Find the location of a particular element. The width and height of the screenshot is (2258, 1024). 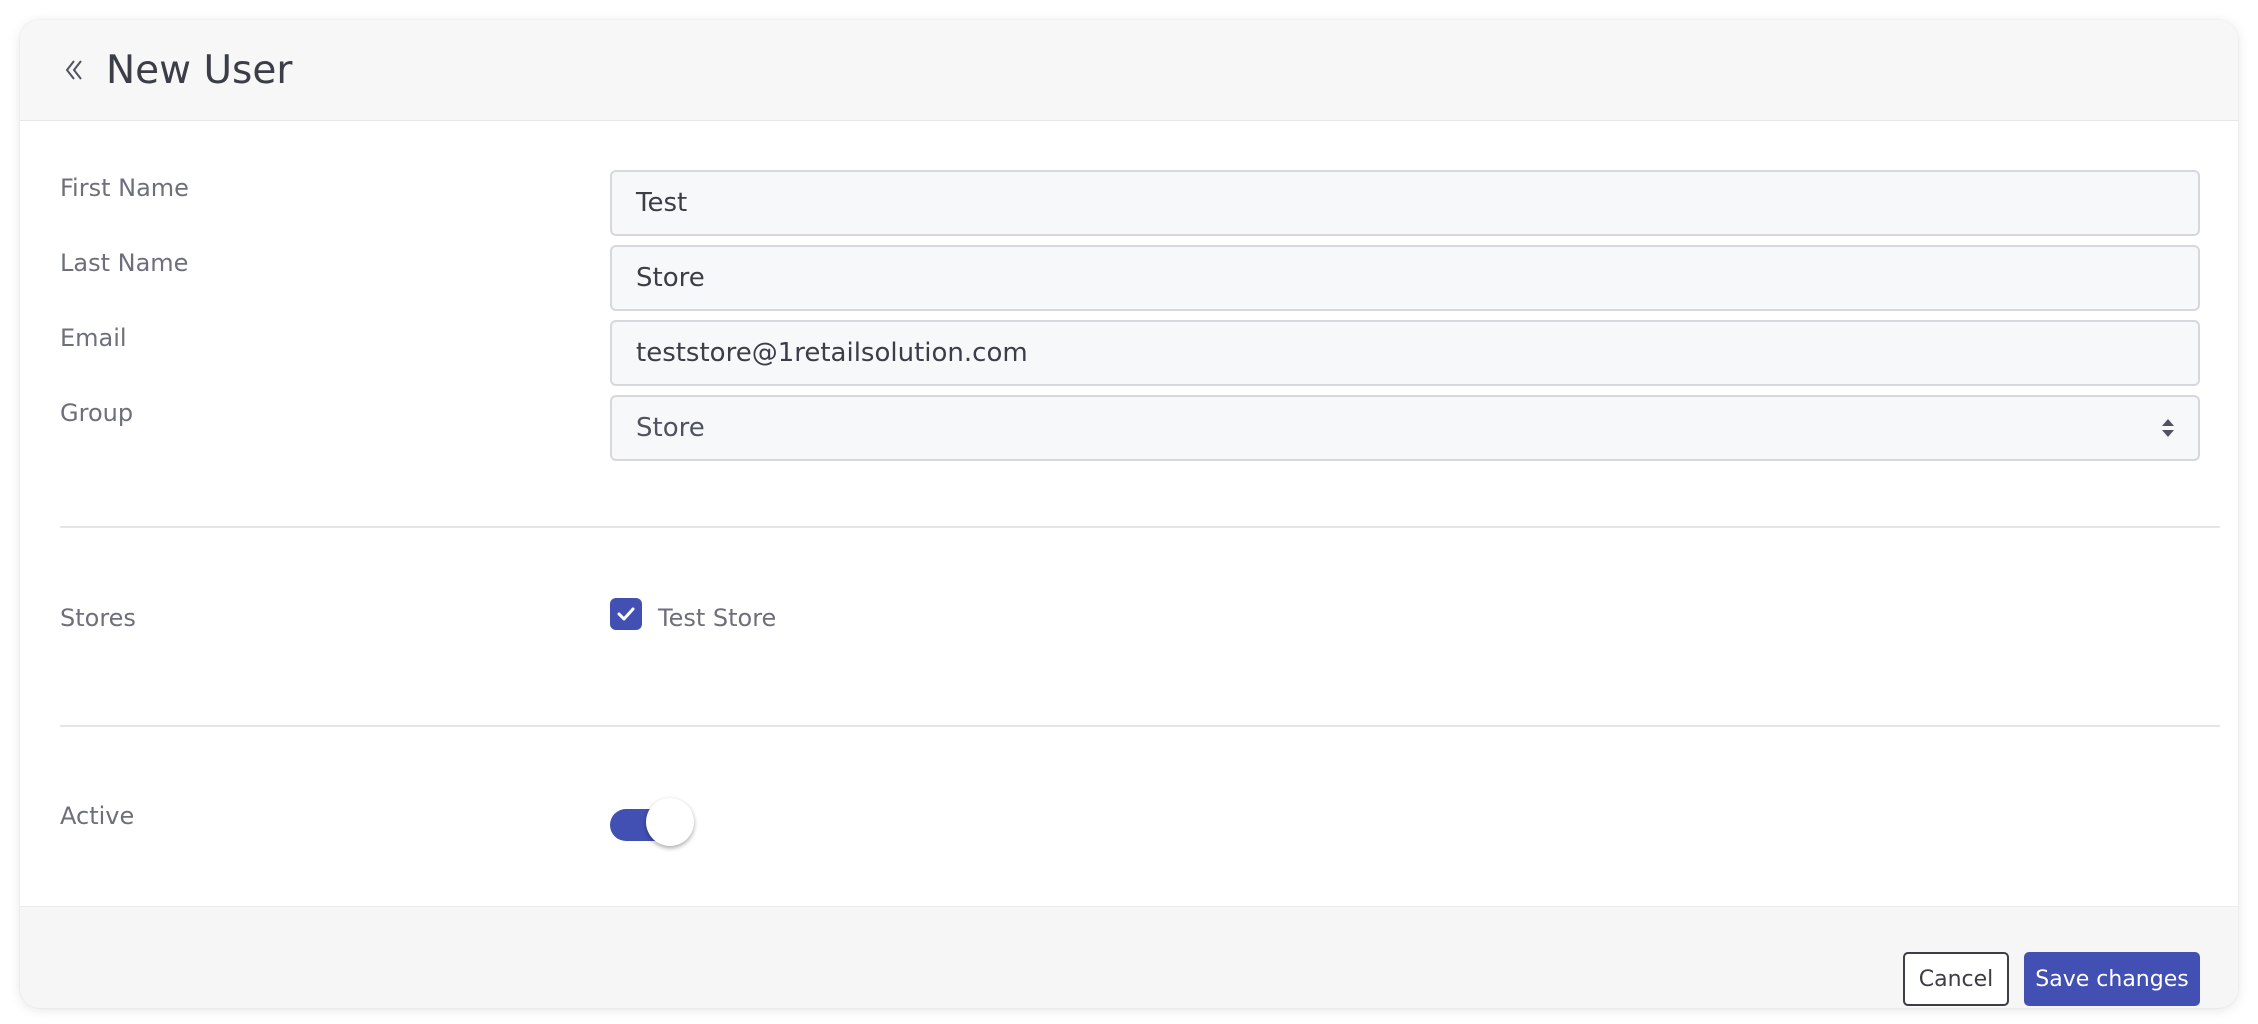

active-label: Active is located at coordinates (97, 816).